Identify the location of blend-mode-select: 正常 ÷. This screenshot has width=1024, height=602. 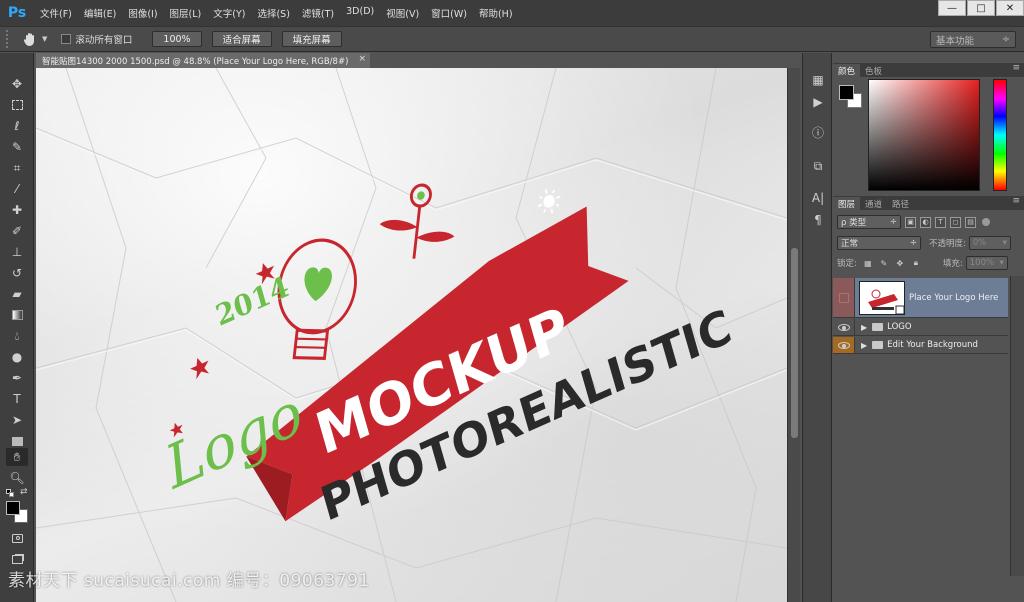
(879, 243).